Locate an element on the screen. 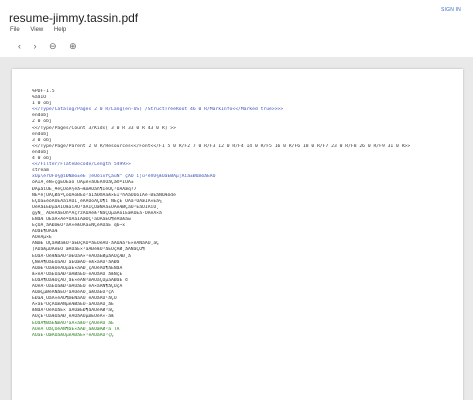 Image resolution: width=473 pixels, height=400 pixels. pdf-text-line: ÃÙäÈ·ÓæÁÕáÆÒµéÄÐãÉ×¹èÅÔâÀÖ³çÇ is located at coordinates (73, 335).